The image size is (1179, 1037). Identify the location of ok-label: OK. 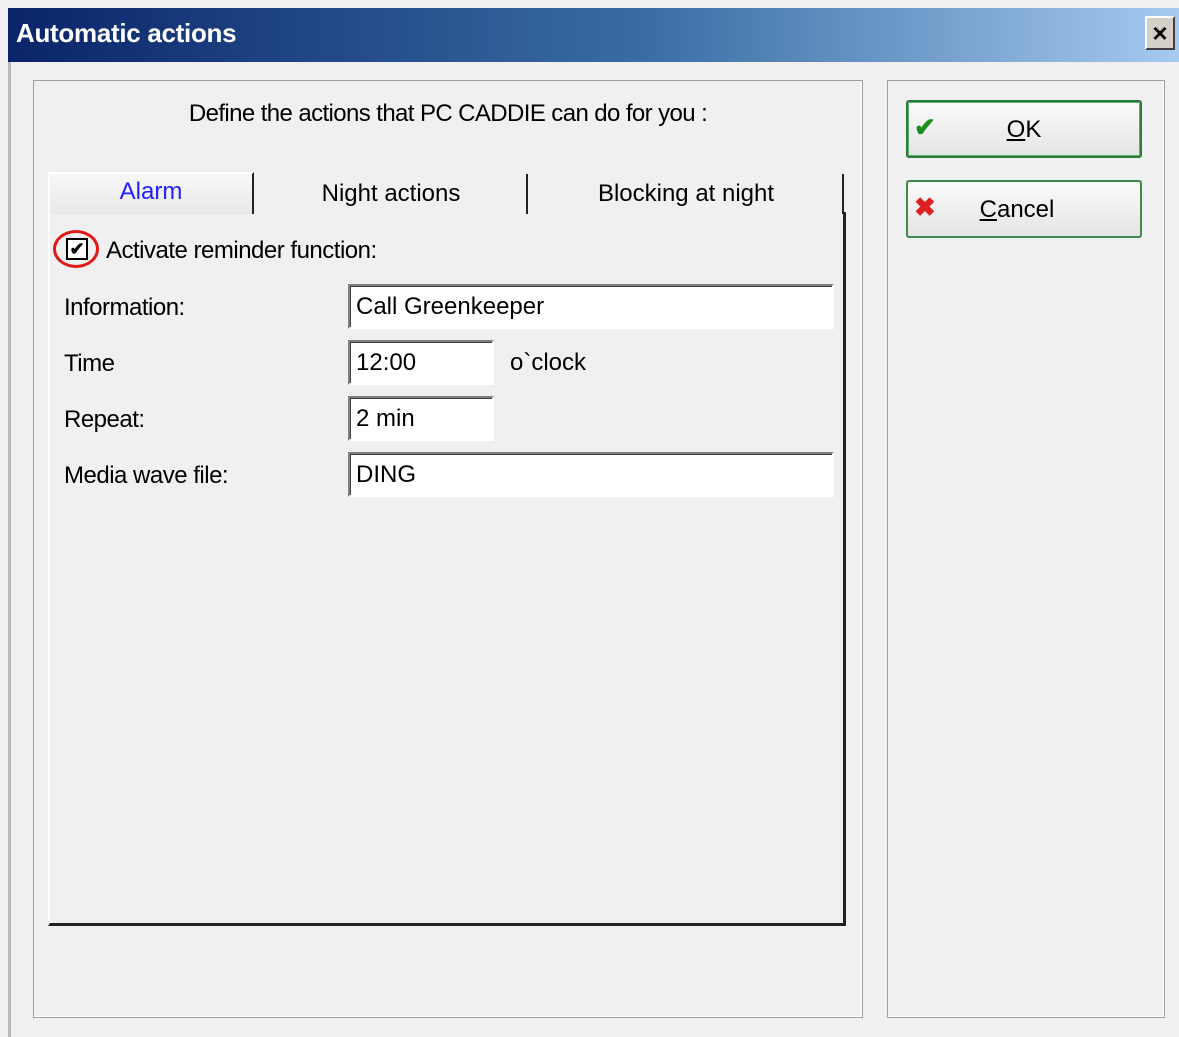
(1024, 129).